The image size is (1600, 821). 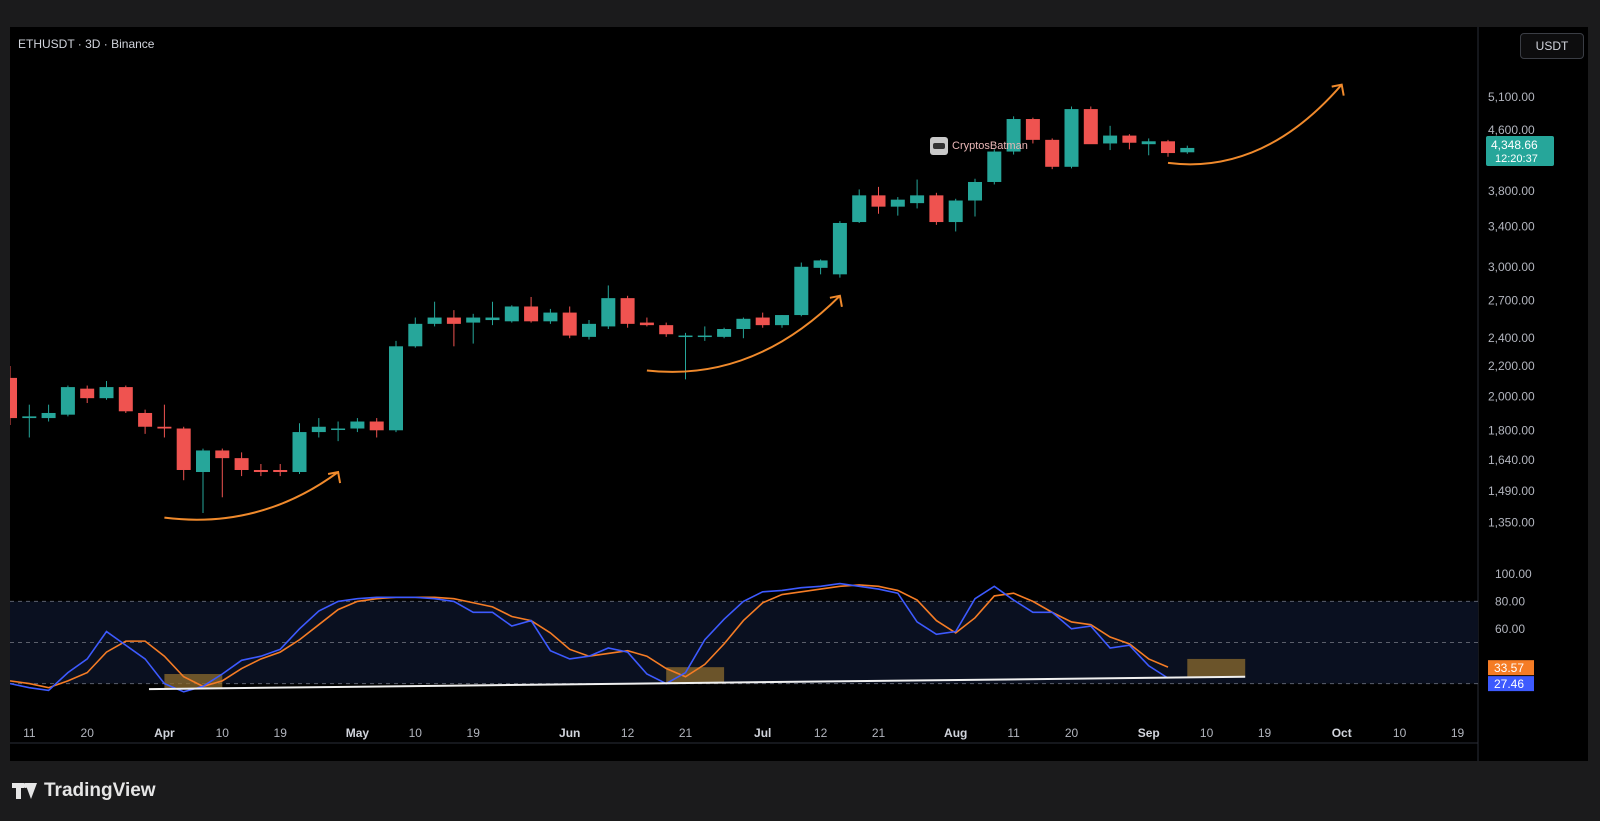 I want to click on brand-name: TradingView, so click(x=100, y=790).